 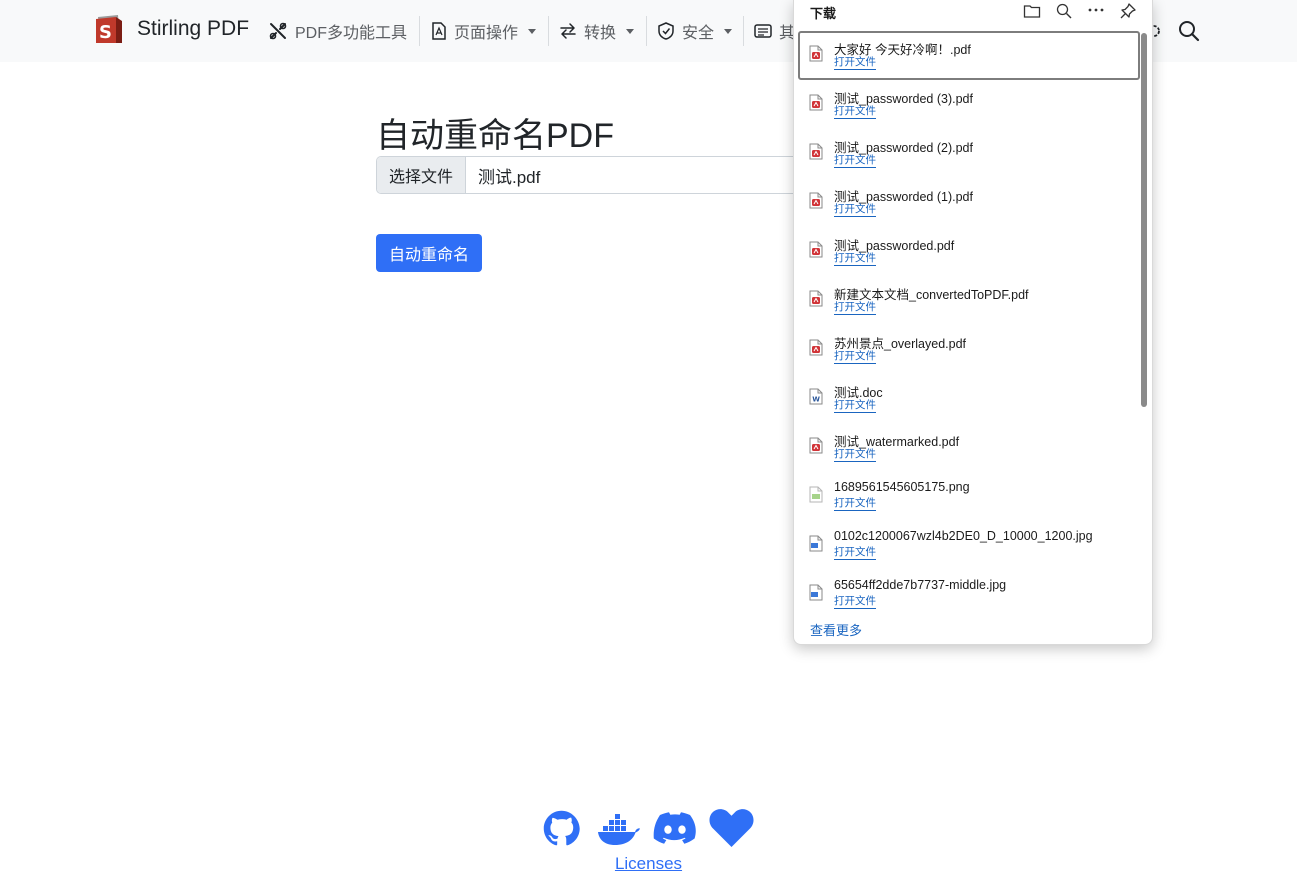 I want to click on nav-multi-tool-label: PDF多功能工具, so click(x=351, y=33).